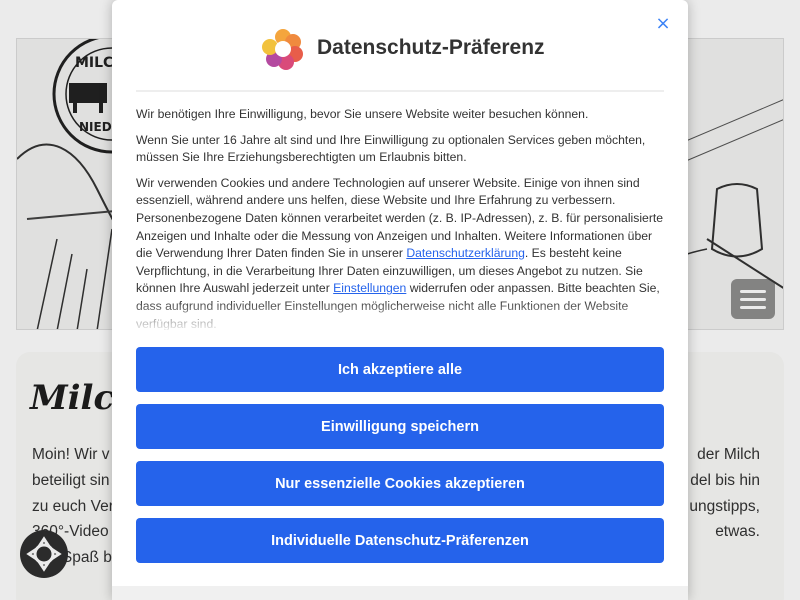 This screenshot has height=600, width=800. Describe the element at coordinates (401, 316) in the screenshot. I see `body-fade` at that location.